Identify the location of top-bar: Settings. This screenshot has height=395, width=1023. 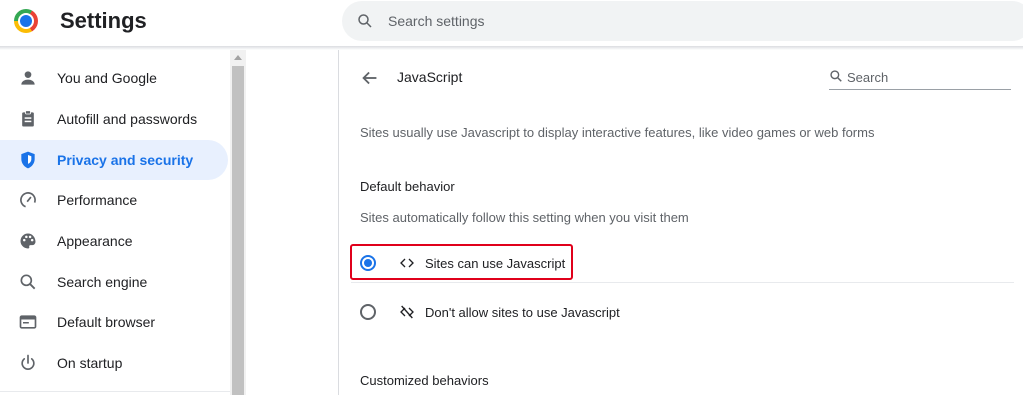
(511, 23).